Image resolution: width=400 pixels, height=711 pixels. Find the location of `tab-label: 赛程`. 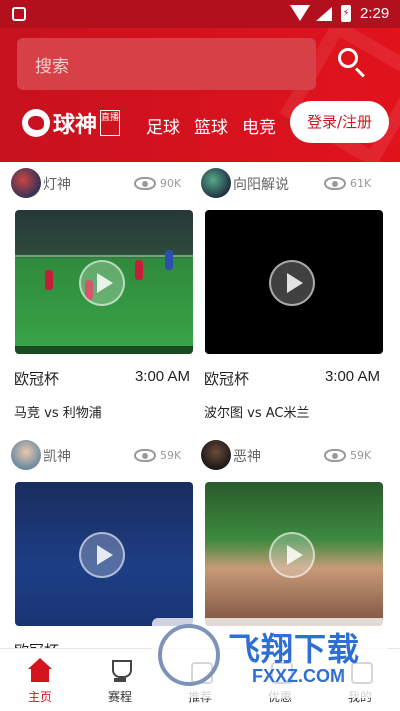

tab-label: 赛程 is located at coordinates (119, 697).